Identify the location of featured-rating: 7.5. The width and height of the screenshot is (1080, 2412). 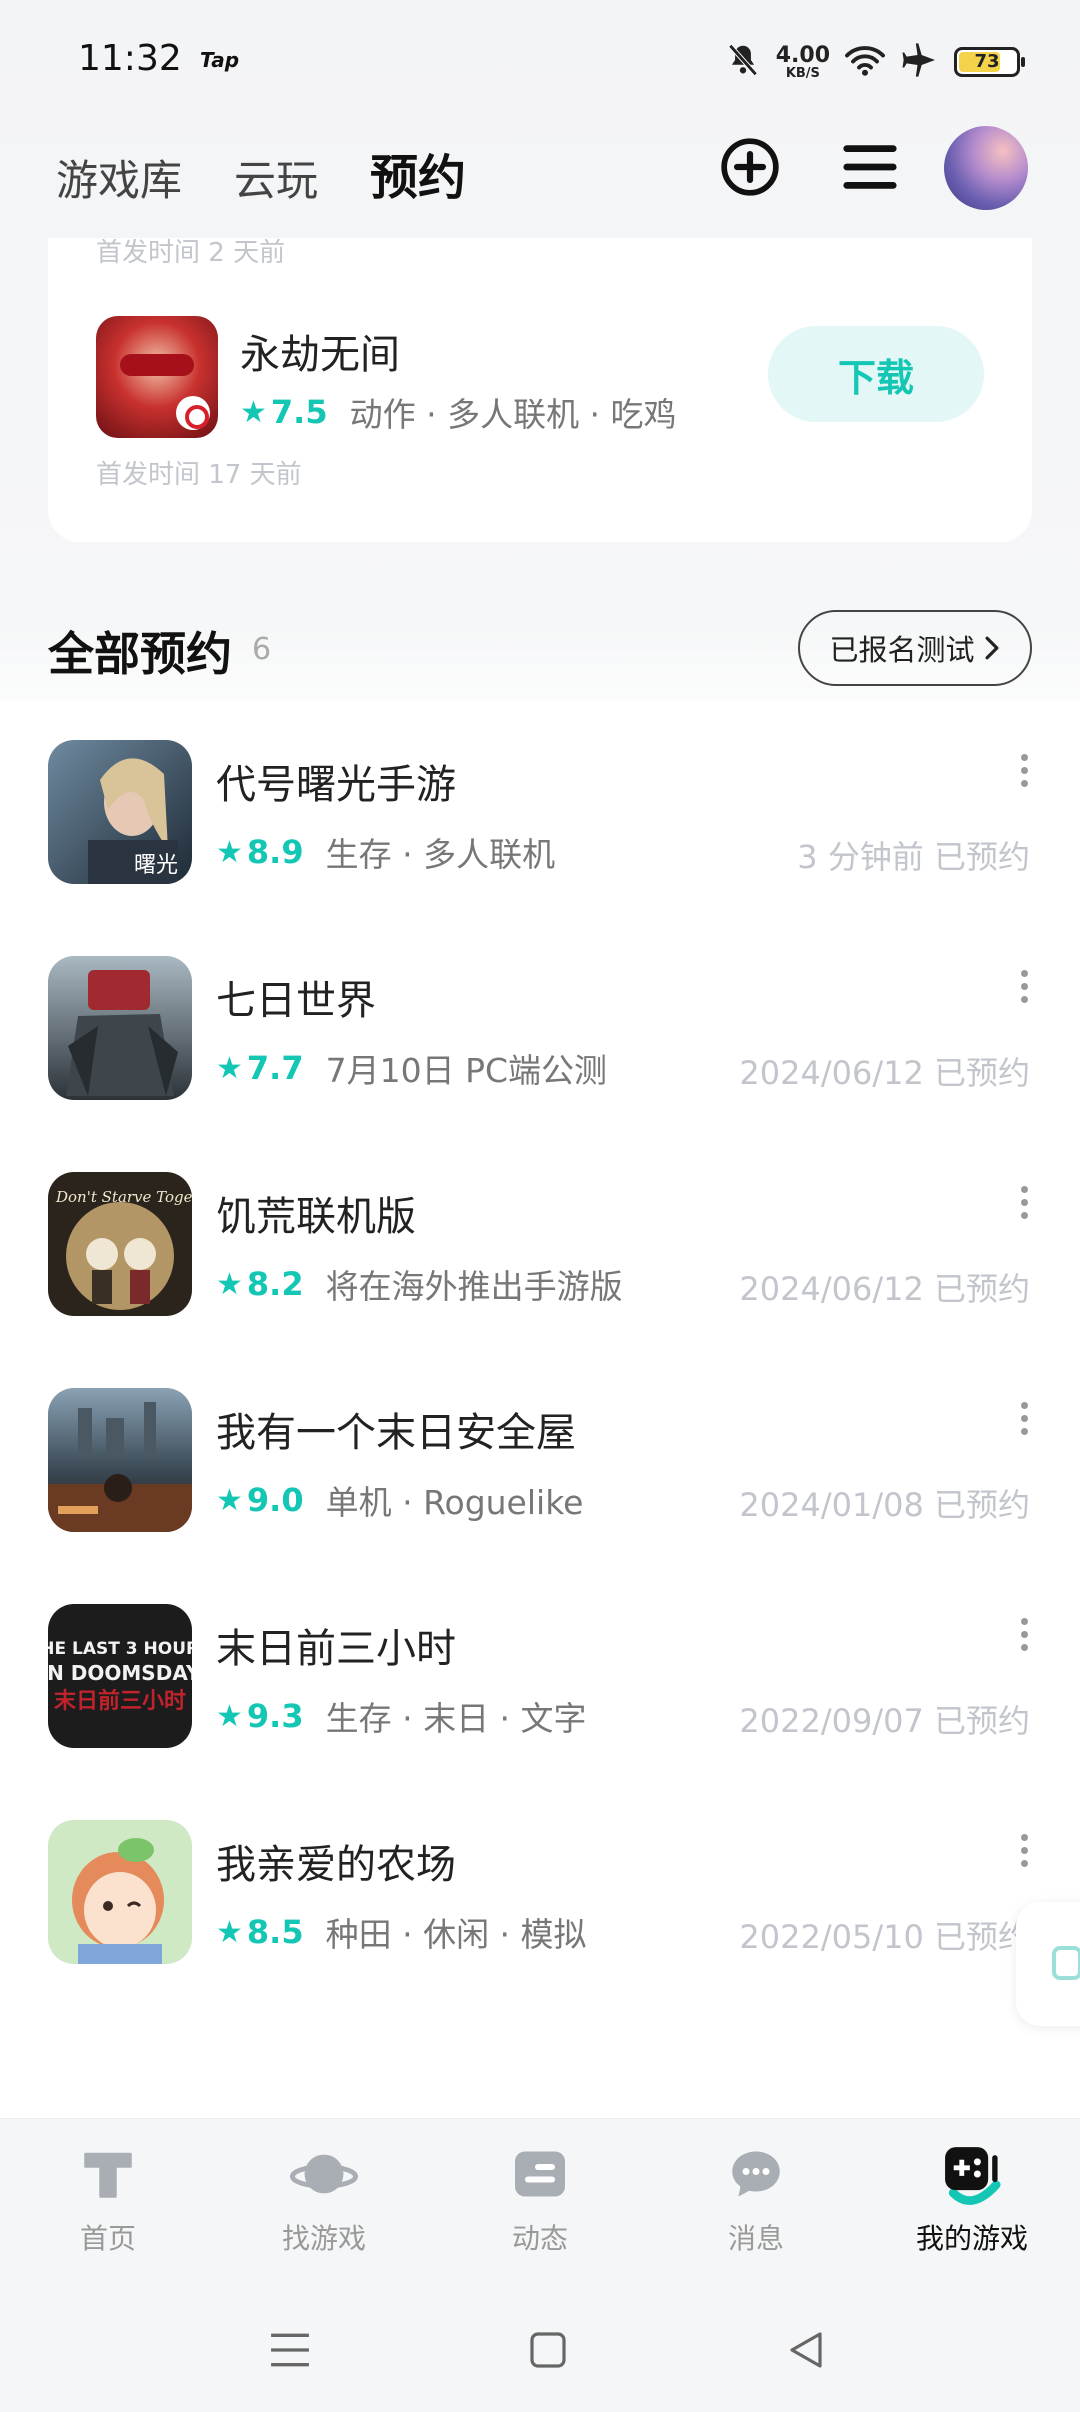
(299, 412).